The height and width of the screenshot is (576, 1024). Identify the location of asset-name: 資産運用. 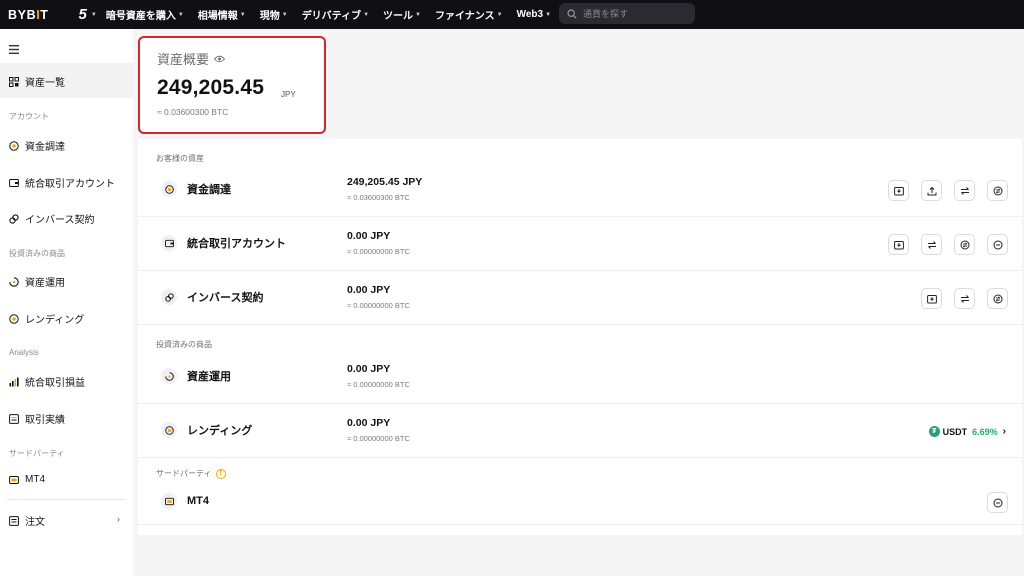
(196, 376).